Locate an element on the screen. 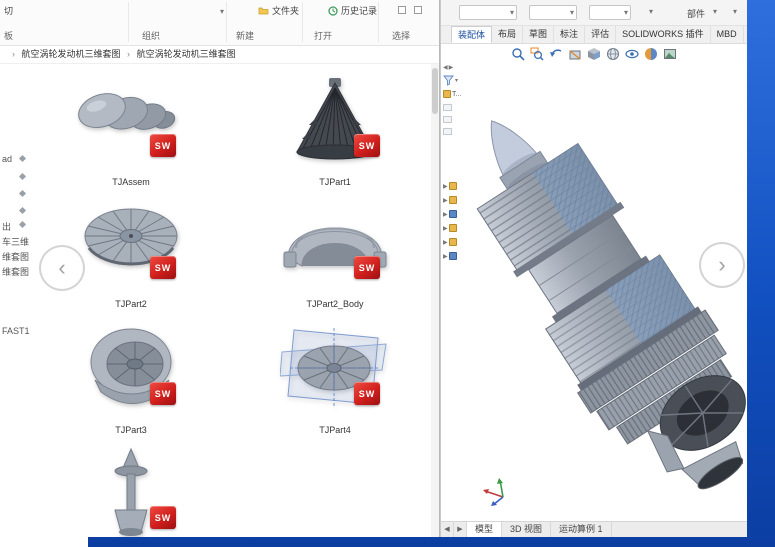 The image size is (775, 547). tab-motion-study-1: 运动算例 1 is located at coordinates (581, 529).